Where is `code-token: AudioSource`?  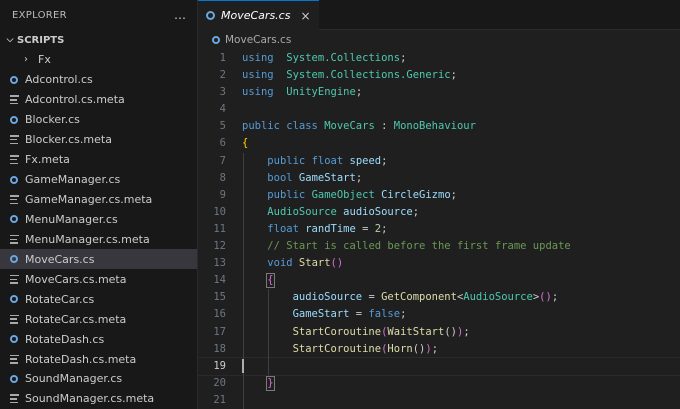 code-token: AudioSource is located at coordinates (302, 211).